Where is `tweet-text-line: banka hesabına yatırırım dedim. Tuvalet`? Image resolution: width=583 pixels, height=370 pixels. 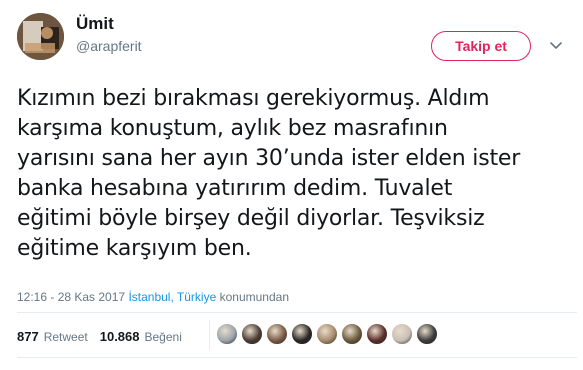
tweet-text-line: banka hesabına yatırırım dedim. Tuvalet is located at coordinates (235, 188).